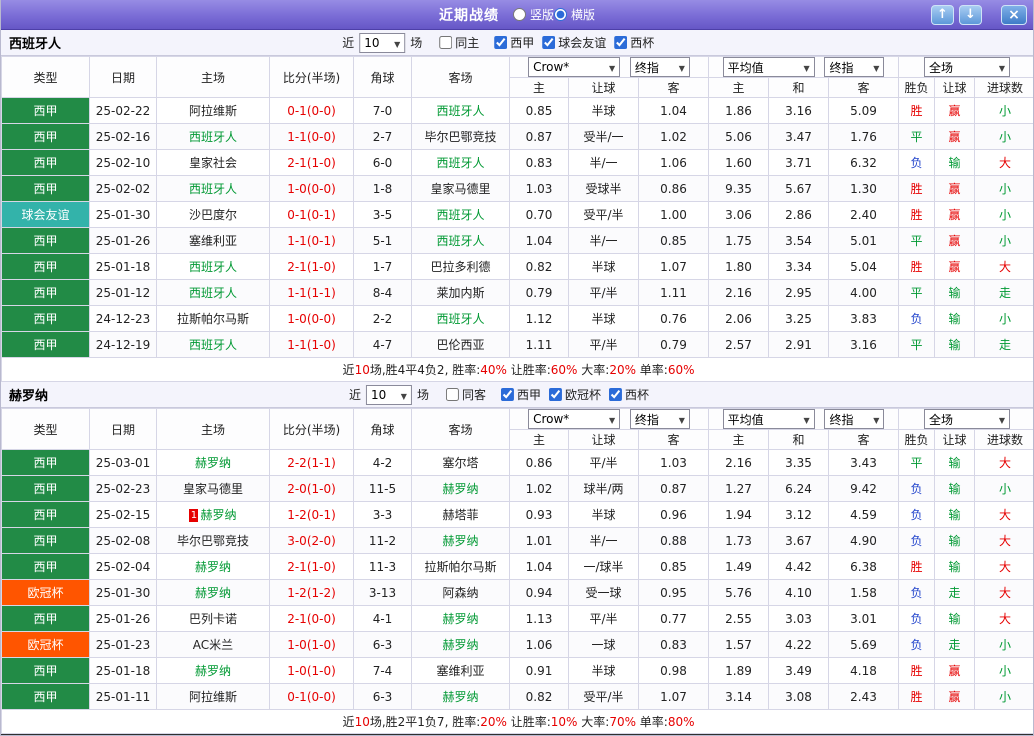  Describe the element at coordinates (673, 162) in the screenshot. I see `asia-away-odds: 1.06` at that location.